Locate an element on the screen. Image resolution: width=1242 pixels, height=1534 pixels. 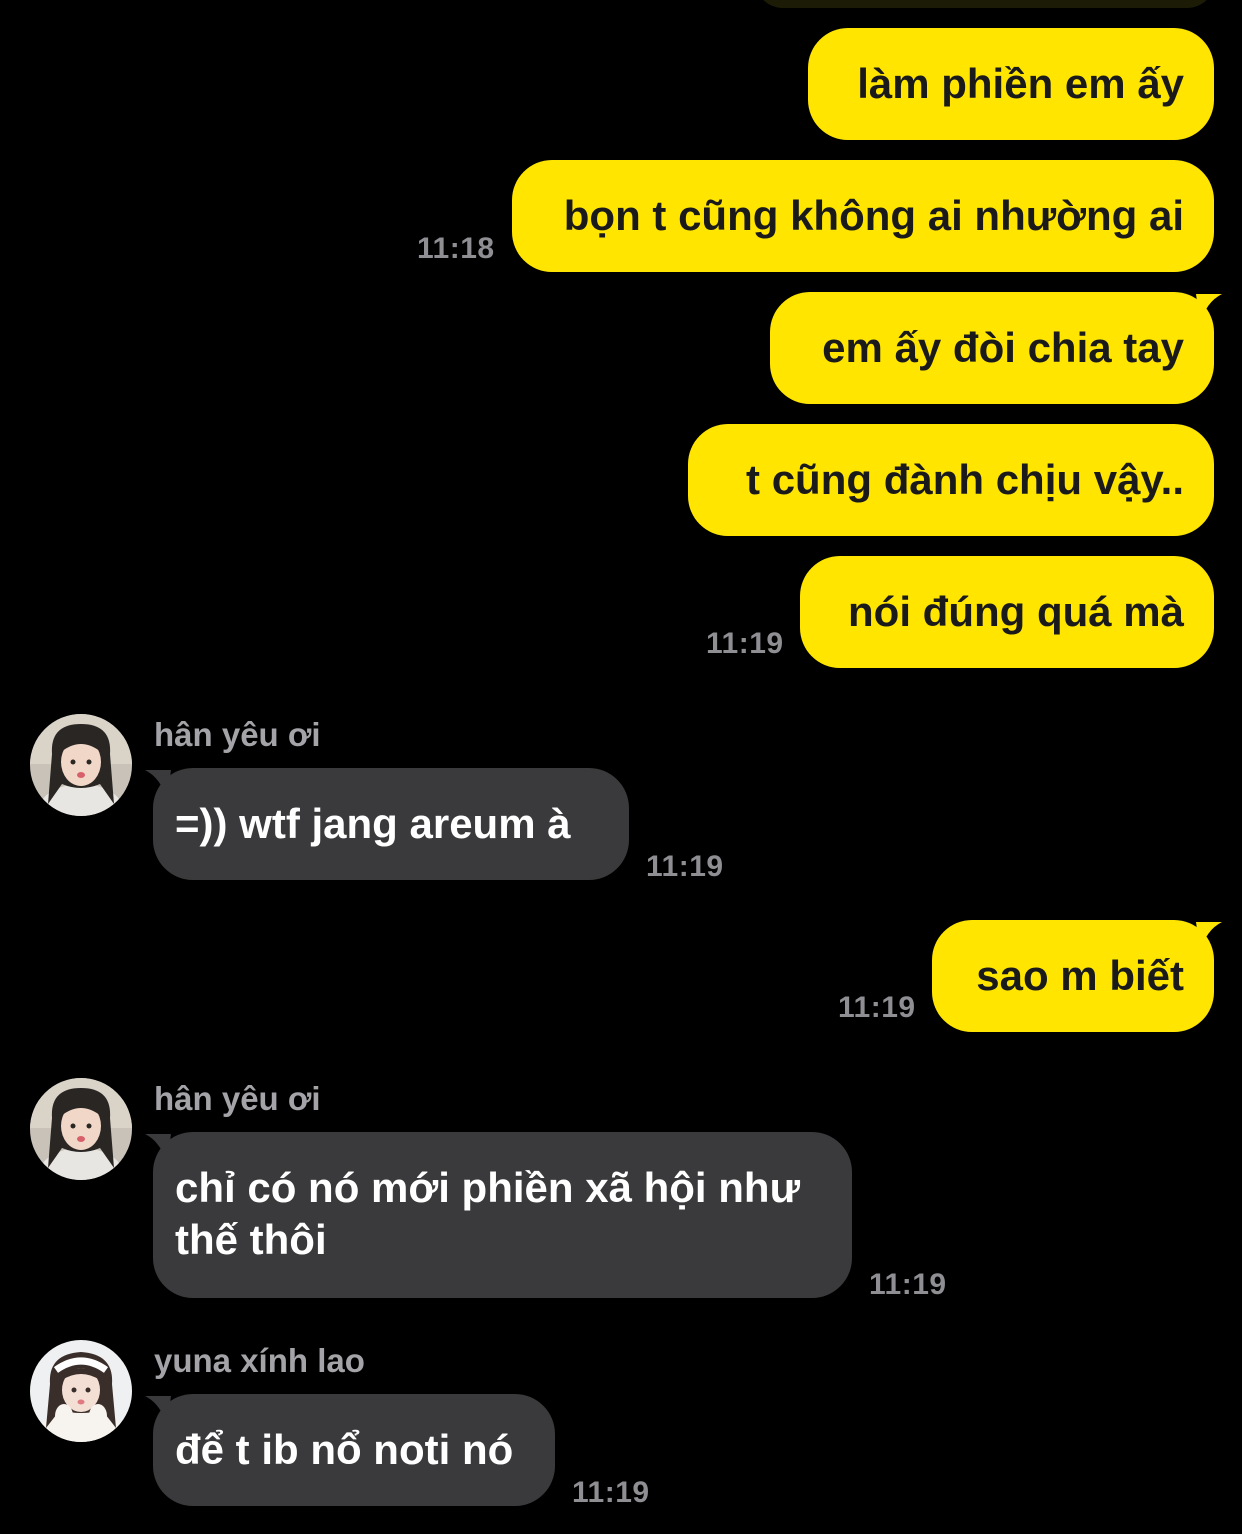
incoming-message-bubble: chỉ có nó mới phiền xã hội như thế thôi is located at coordinates (502, 1215).